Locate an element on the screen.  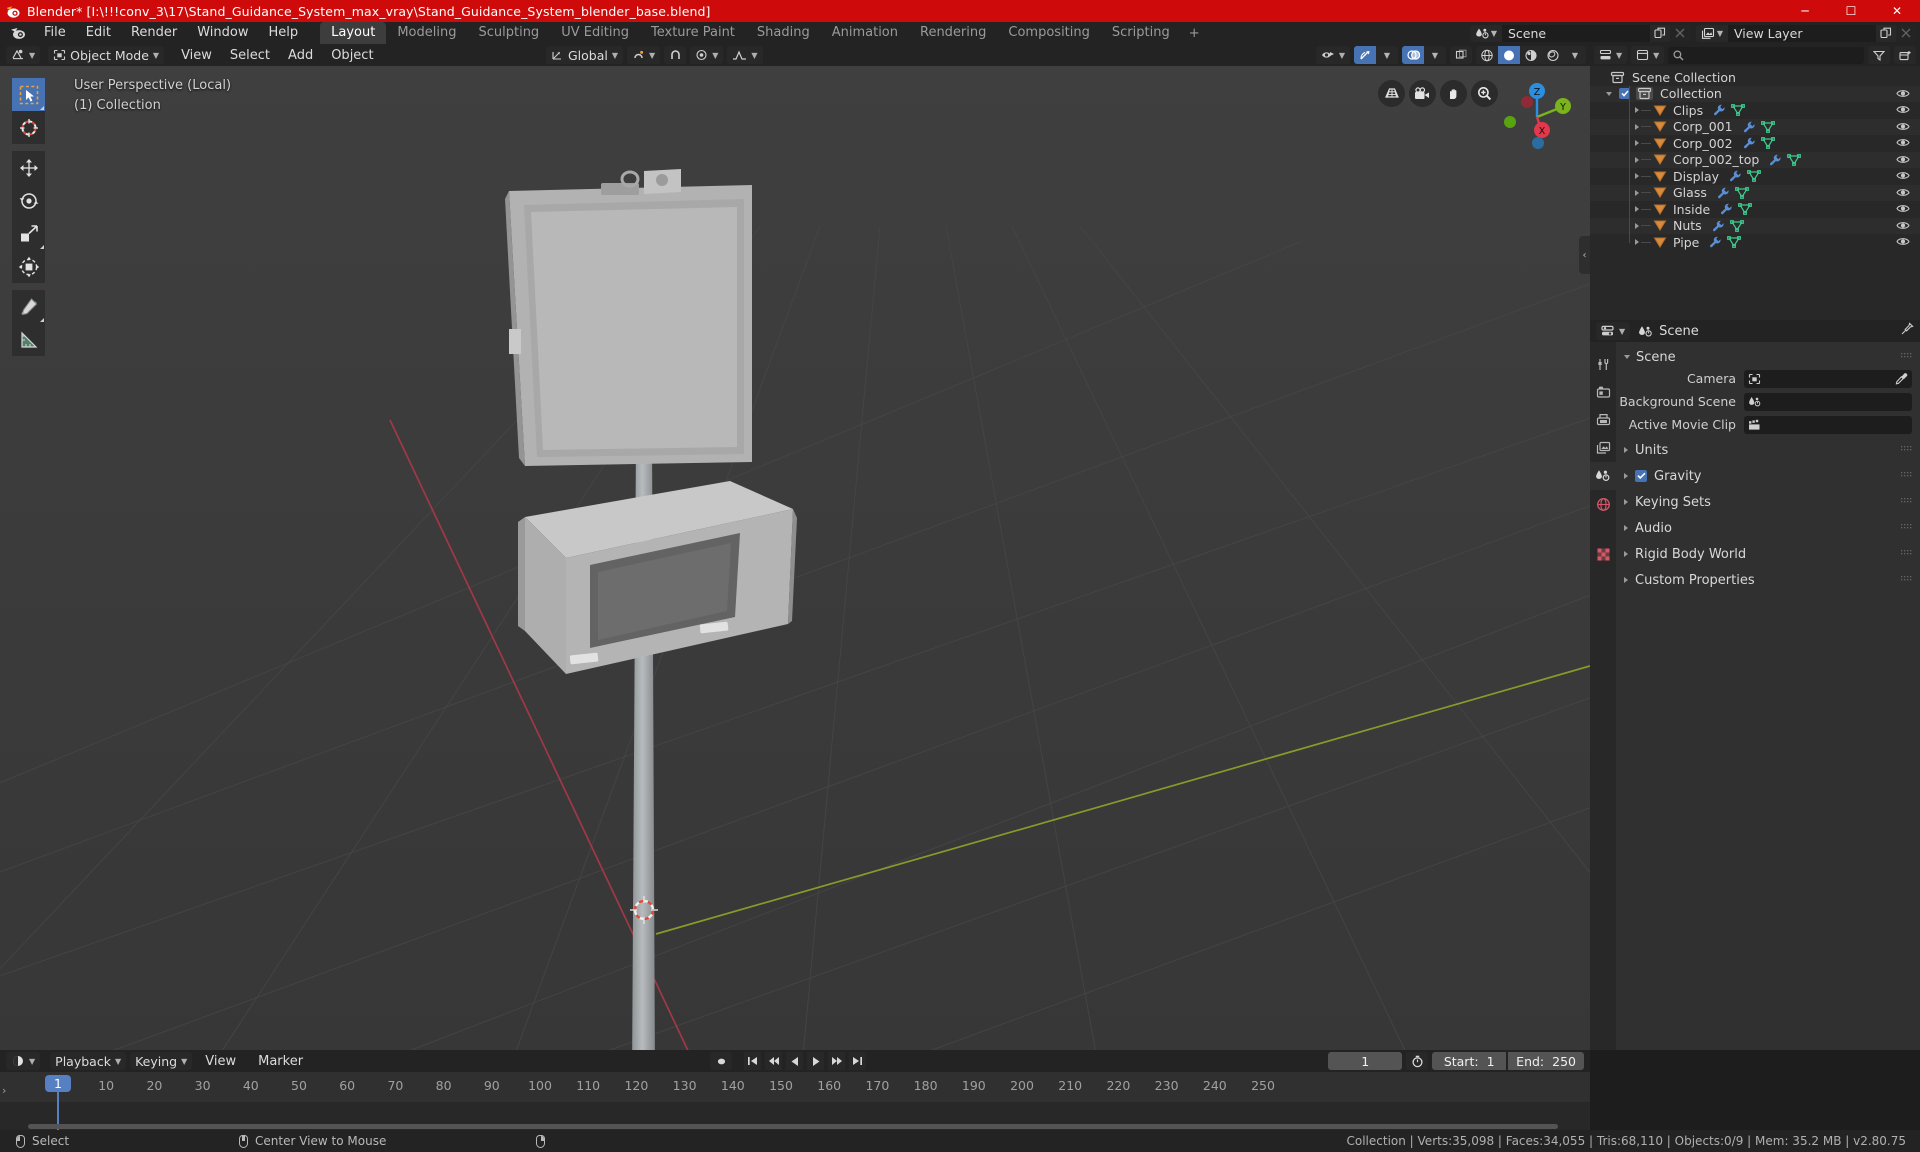
view-layer-selector: ▼ View Layer is located at coordinates (1806, 33).